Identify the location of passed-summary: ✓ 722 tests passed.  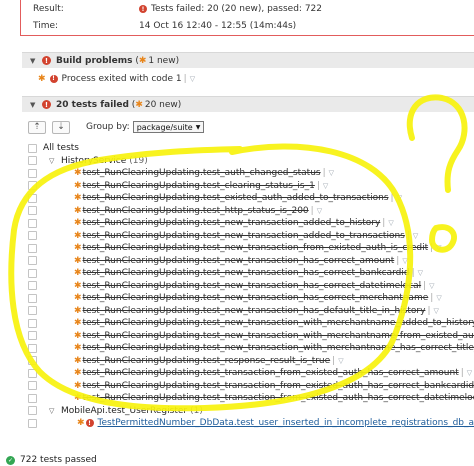
(51, 460).